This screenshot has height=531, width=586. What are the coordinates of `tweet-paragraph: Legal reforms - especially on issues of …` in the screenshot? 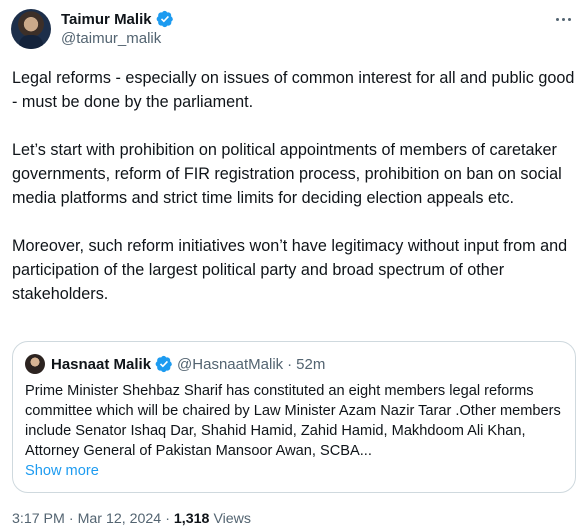 It's located at (293, 90).